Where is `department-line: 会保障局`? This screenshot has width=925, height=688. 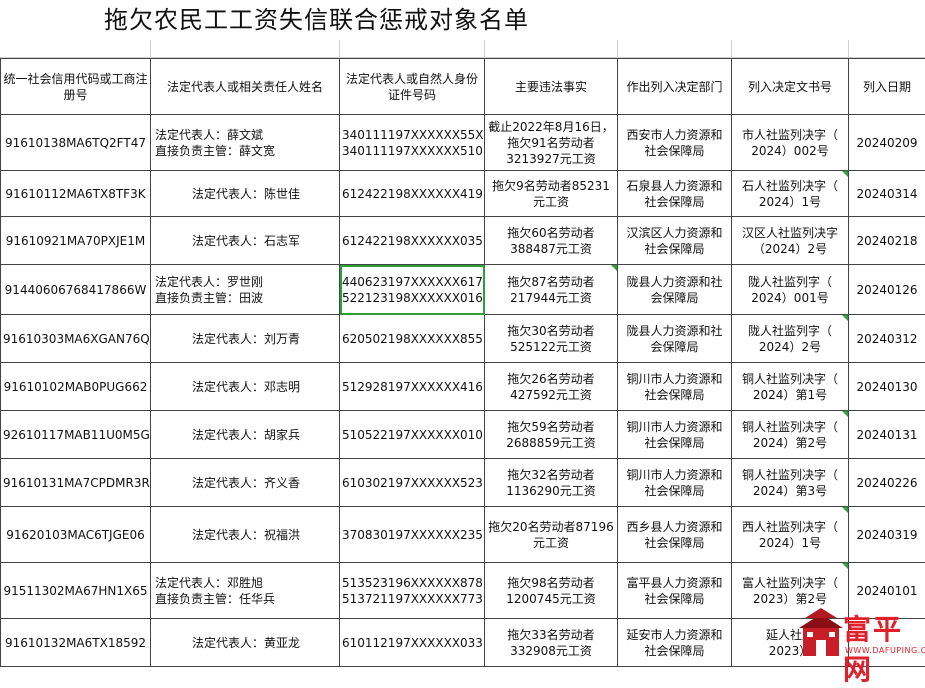
department-line: 会保障局 is located at coordinates (674, 298).